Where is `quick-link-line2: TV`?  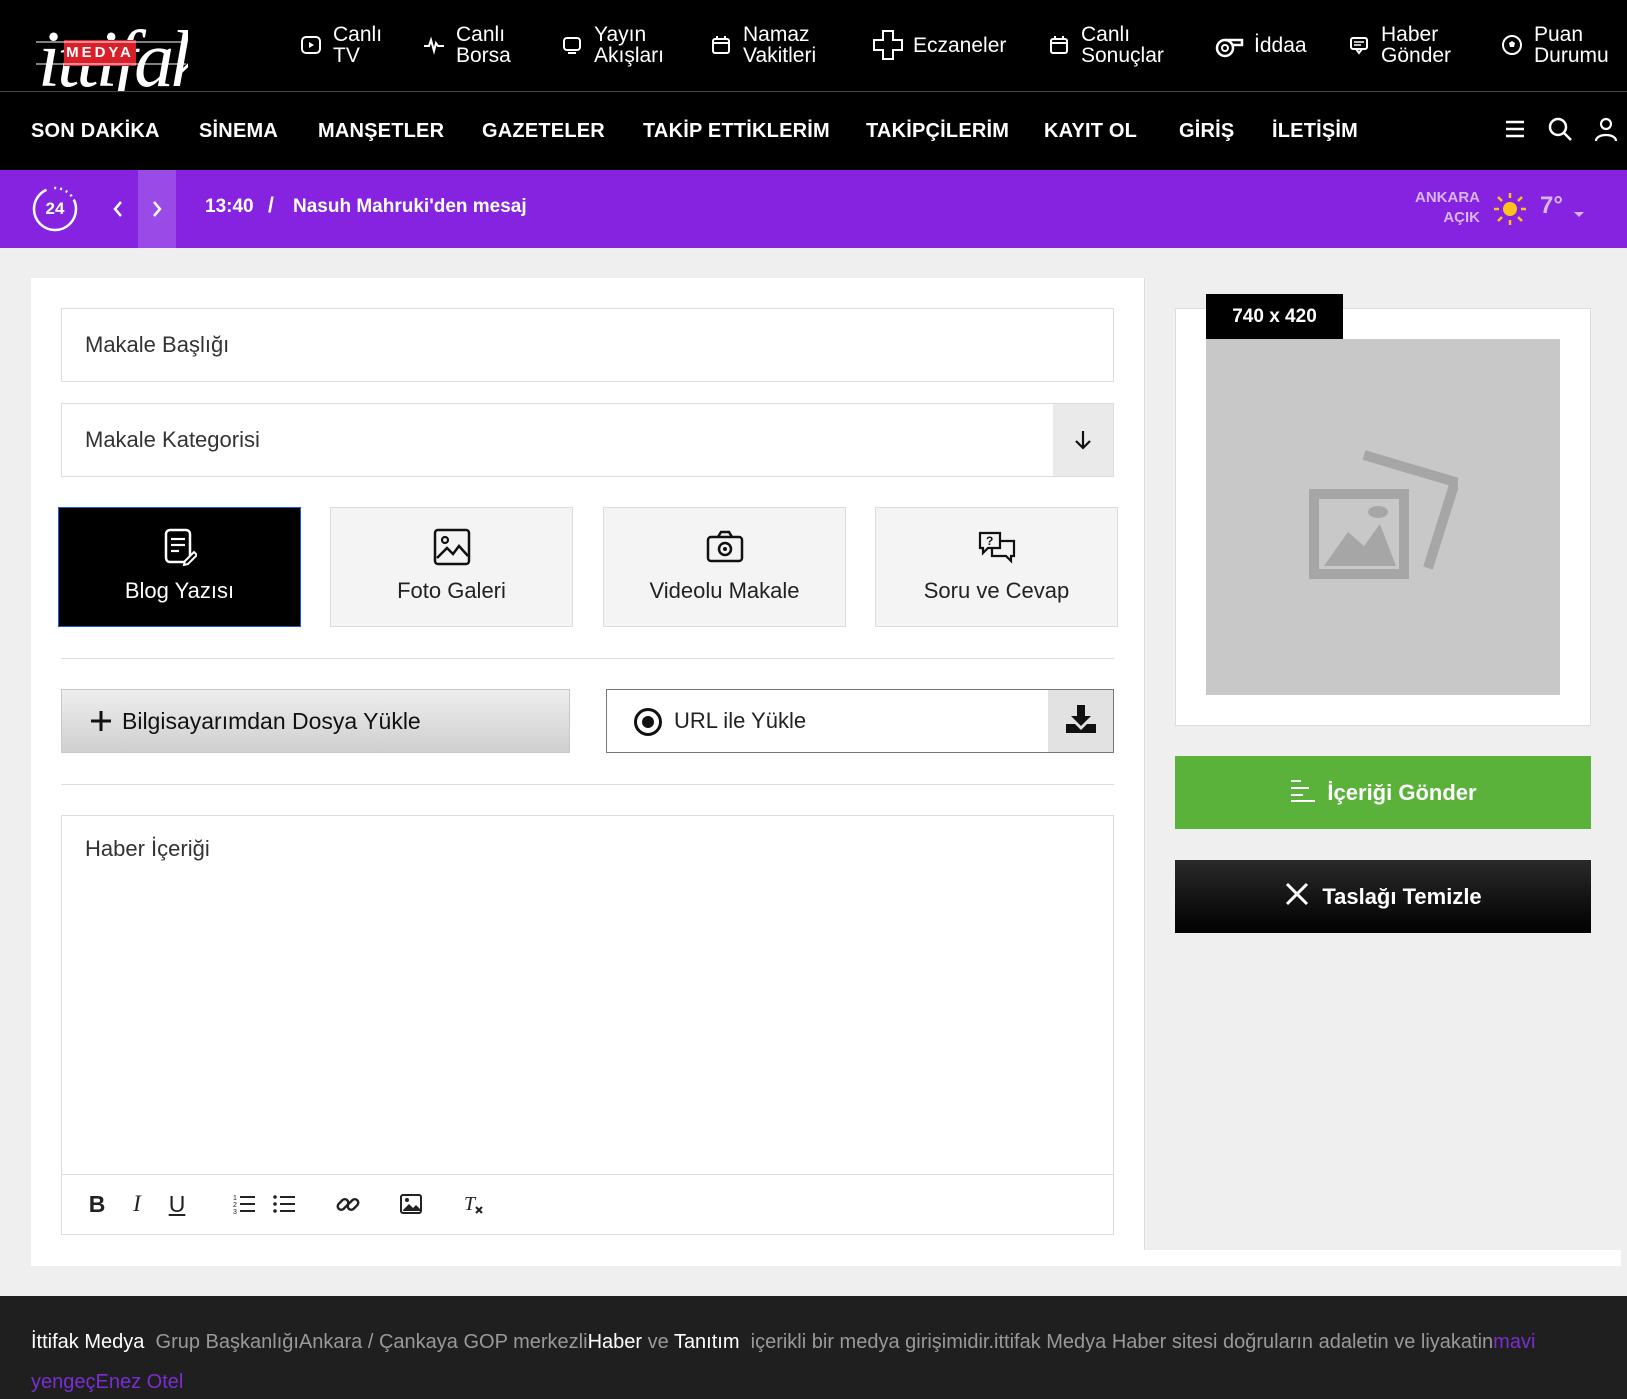
quick-link-line2: TV is located at coordinates (346, 55).